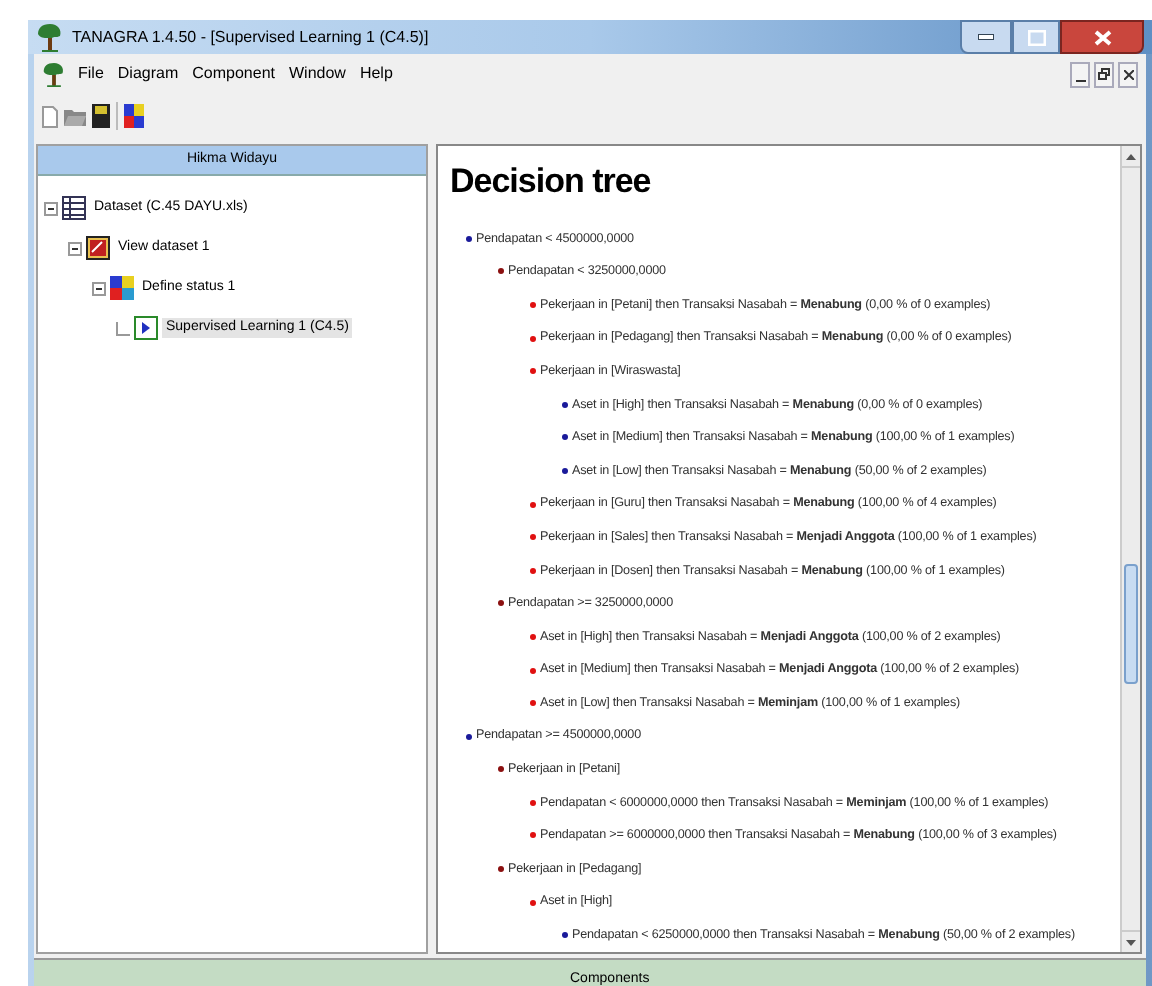  I want to click on menu-item: Component, so click(233, 74).